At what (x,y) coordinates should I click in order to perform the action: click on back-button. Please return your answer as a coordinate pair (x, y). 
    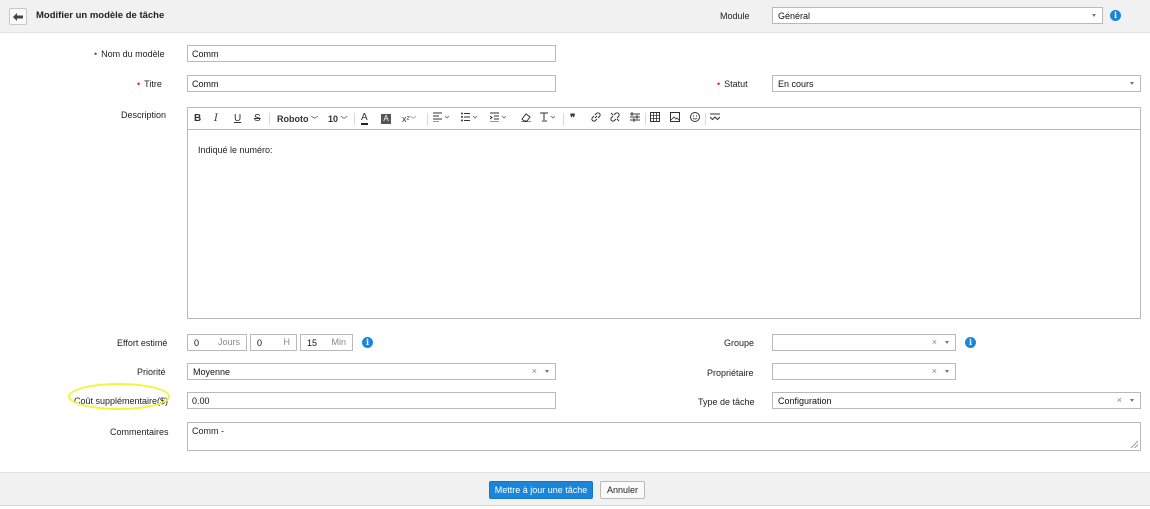
    Looking at the image, I should click on (18, 16).